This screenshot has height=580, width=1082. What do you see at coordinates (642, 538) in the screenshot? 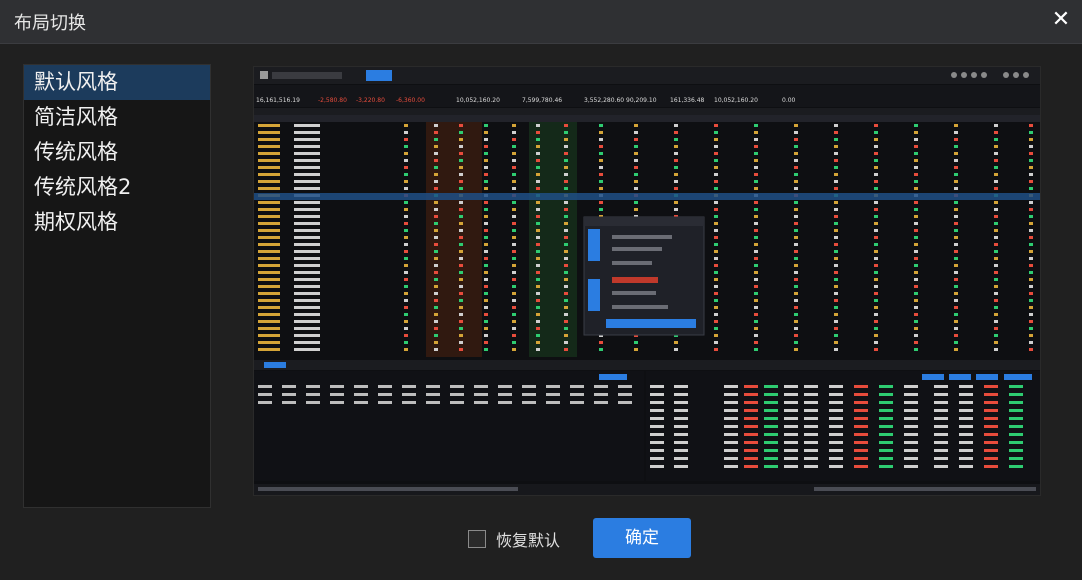
I see `ok-button: 确定` at bounding box center [642, 538].